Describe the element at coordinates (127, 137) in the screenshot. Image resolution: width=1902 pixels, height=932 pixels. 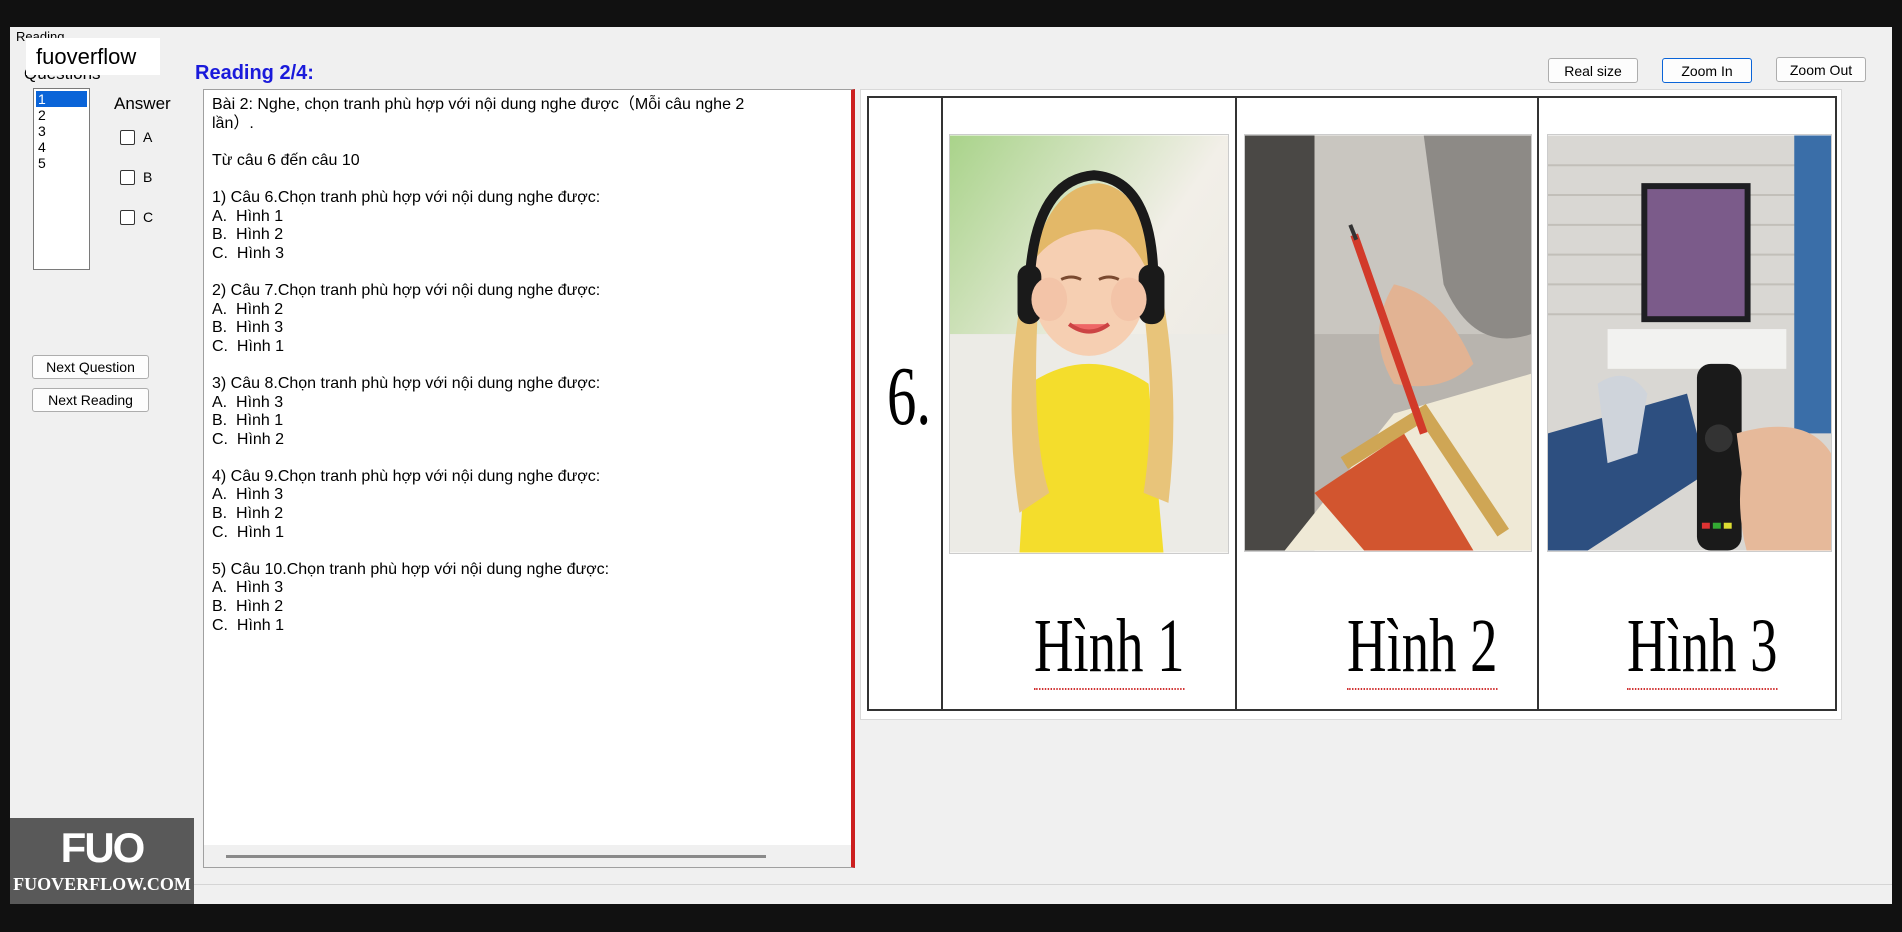
I see `answer-checkbox-a` at that location.